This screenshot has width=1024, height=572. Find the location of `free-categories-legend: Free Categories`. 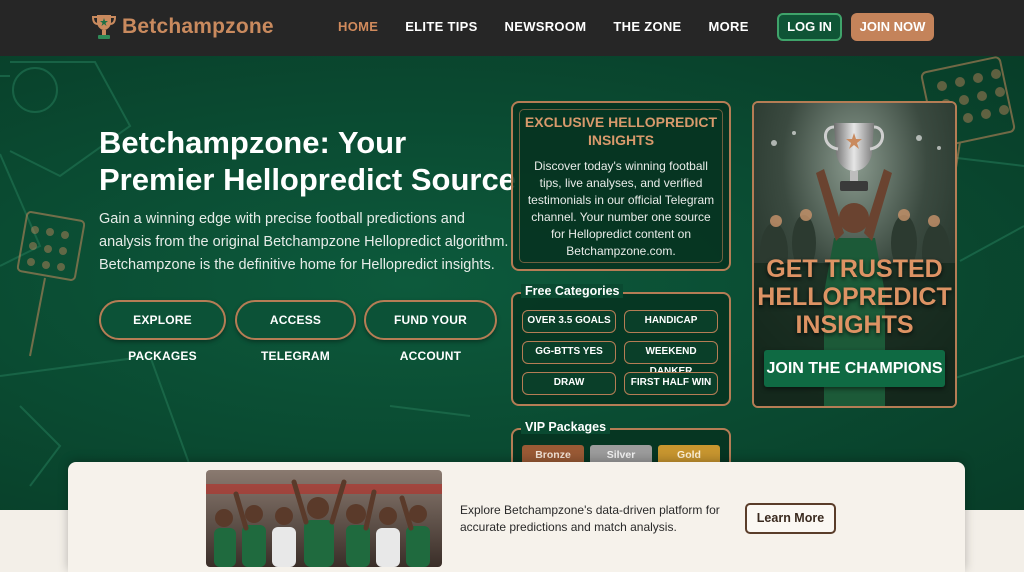

free-categories-legend: Free Categories is located at coordinates (572, 291).